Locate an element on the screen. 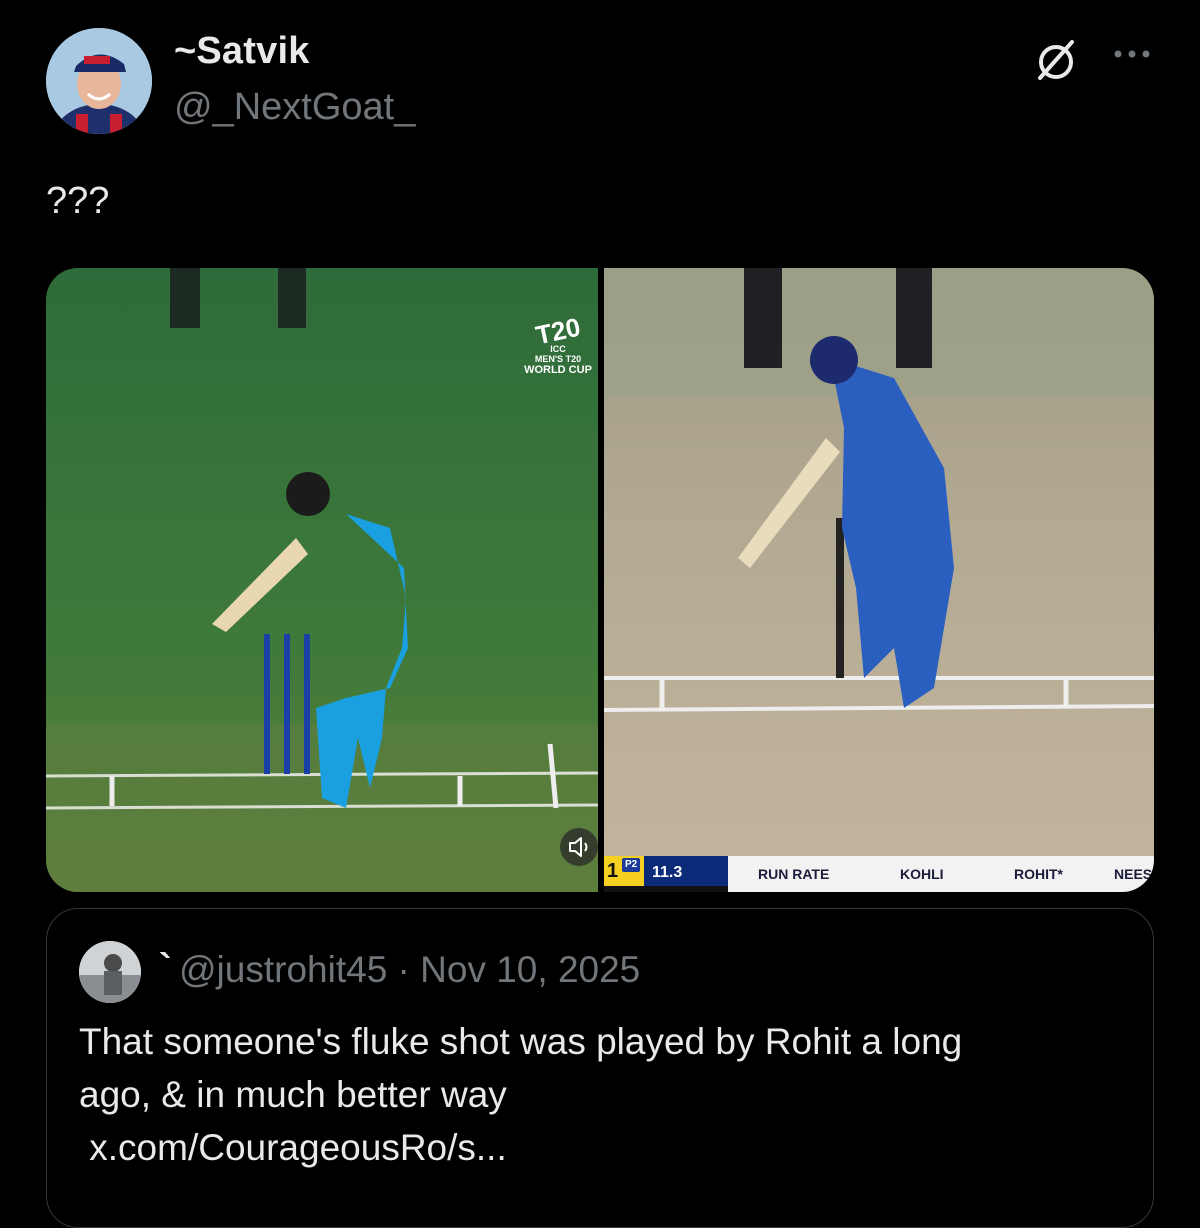 This screenshot has width=1200, height=1228. scorebar-innings: 1 P2 is located at coordinates (625, 871).